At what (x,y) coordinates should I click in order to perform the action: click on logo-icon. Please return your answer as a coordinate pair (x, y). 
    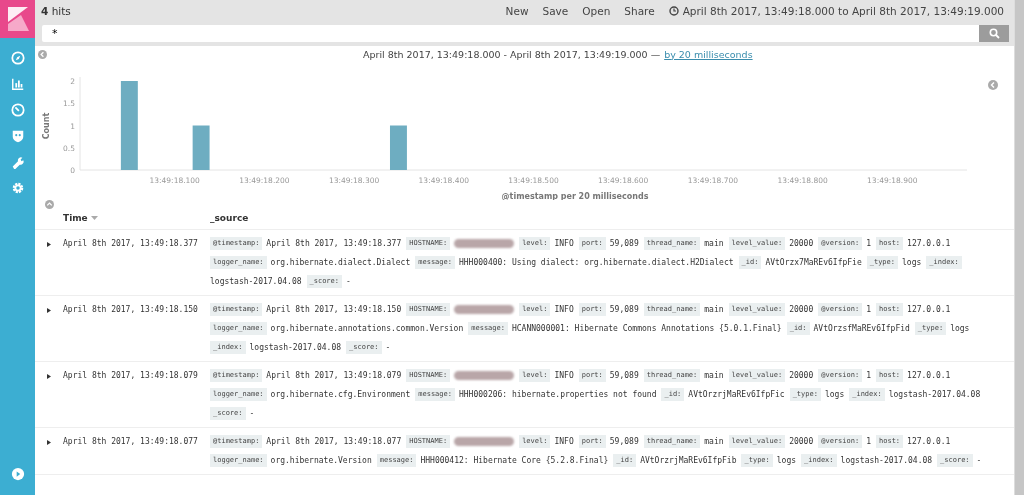
    Looking at the image, I should click on (17, 19).